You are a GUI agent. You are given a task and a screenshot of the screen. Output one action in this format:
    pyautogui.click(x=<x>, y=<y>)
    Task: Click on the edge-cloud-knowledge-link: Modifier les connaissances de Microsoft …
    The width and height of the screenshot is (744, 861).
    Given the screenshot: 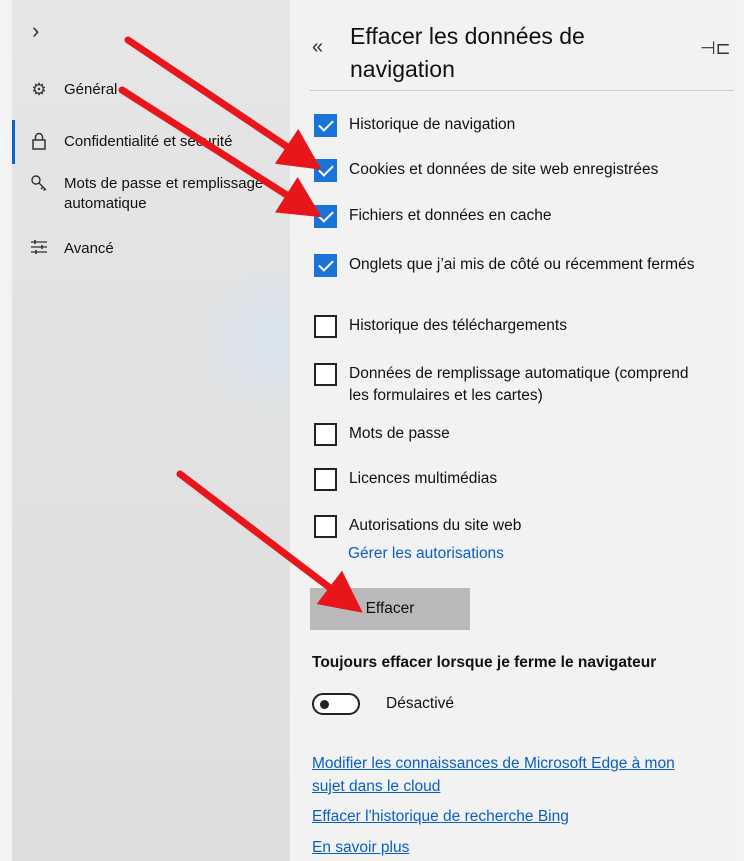 What is the action you would take?
    pyautogui.click(x=509, y=775)
    